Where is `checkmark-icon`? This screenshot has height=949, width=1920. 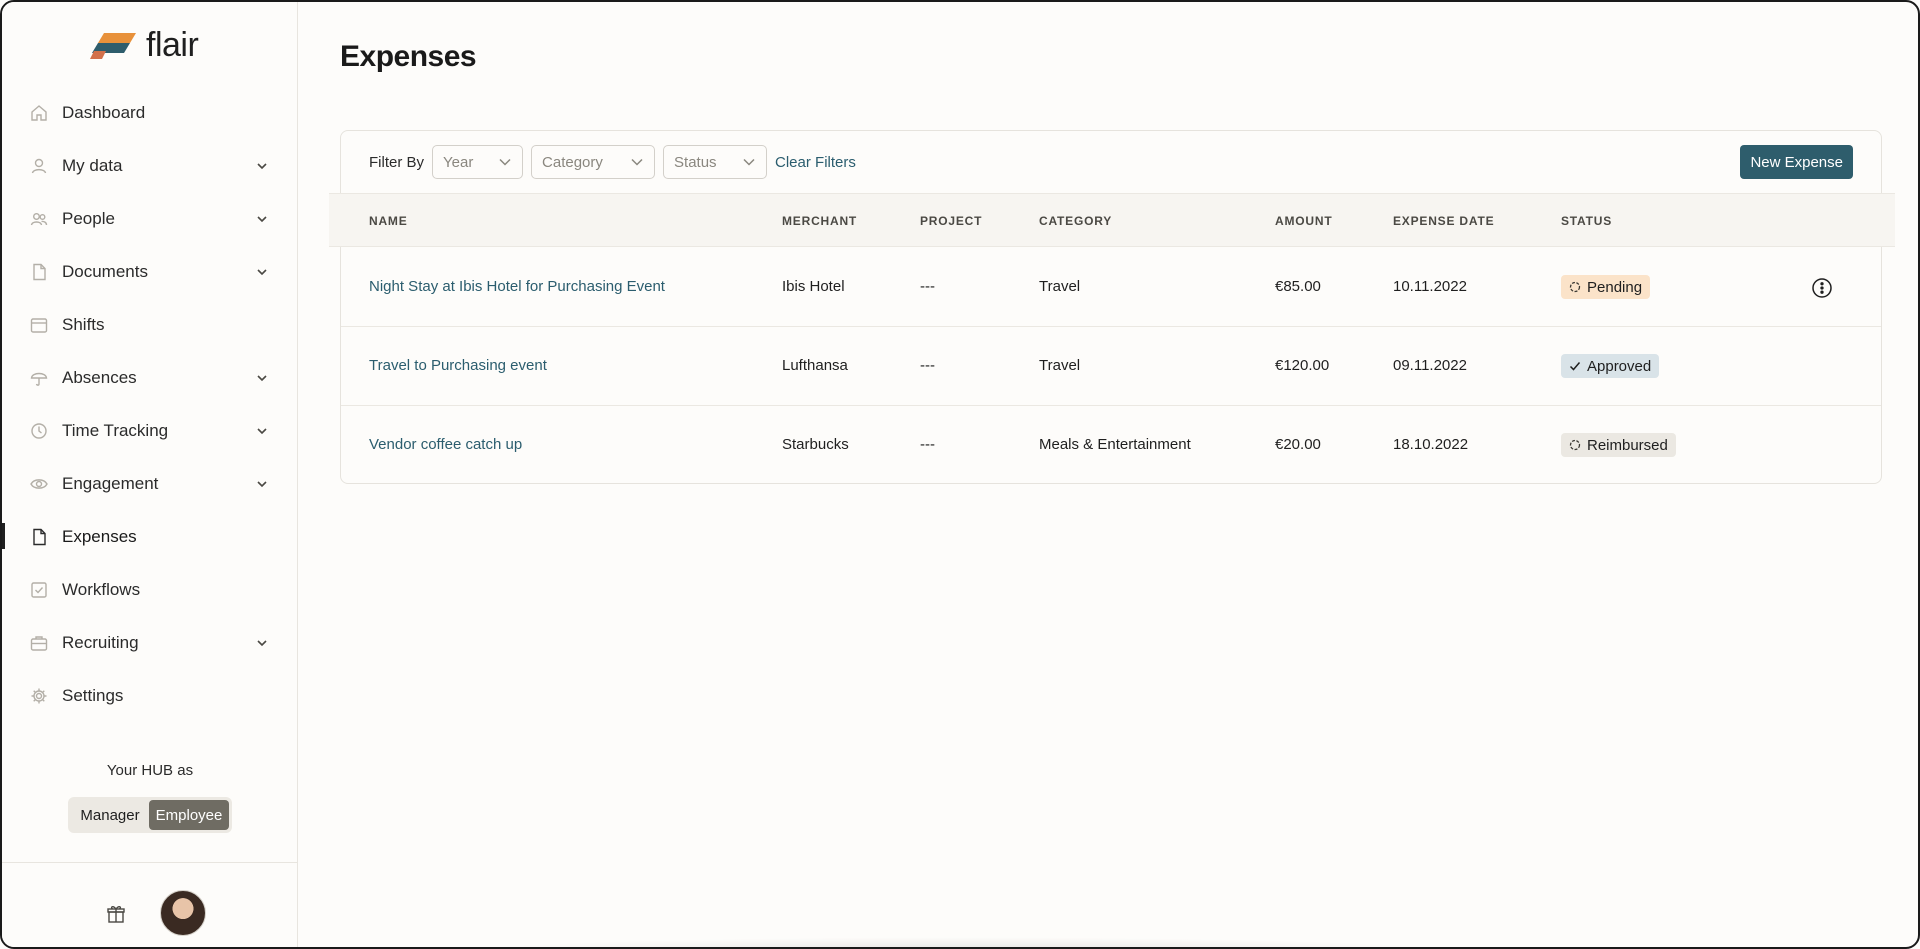
checkmark-icon is located at coordinates (1575, 366).